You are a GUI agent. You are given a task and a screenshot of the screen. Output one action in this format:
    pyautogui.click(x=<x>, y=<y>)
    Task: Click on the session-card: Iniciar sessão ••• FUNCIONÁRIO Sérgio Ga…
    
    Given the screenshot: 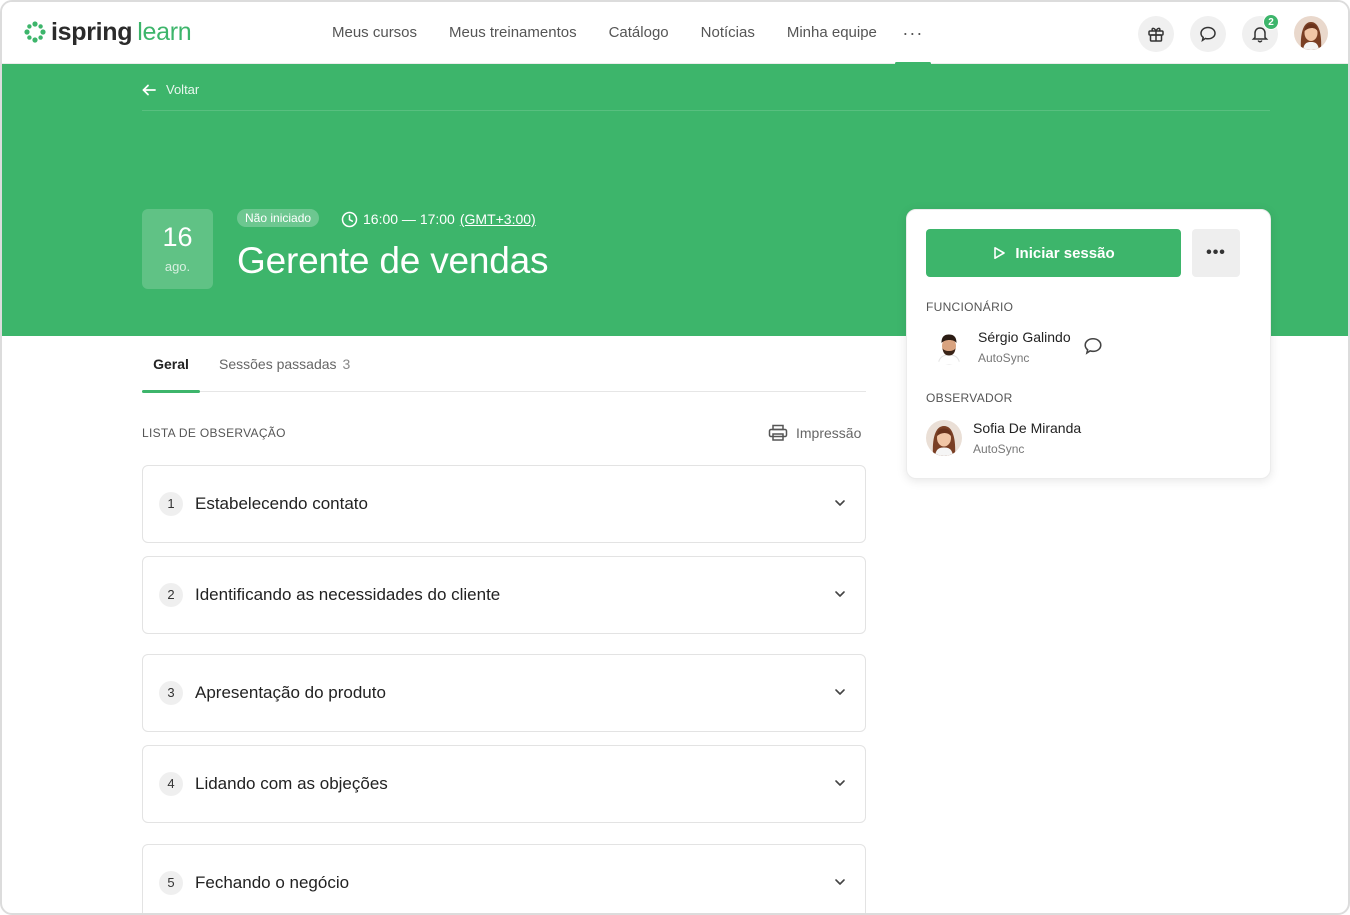 What is the action you would take?
    pyautogui.click(x=1088, y=344)
    